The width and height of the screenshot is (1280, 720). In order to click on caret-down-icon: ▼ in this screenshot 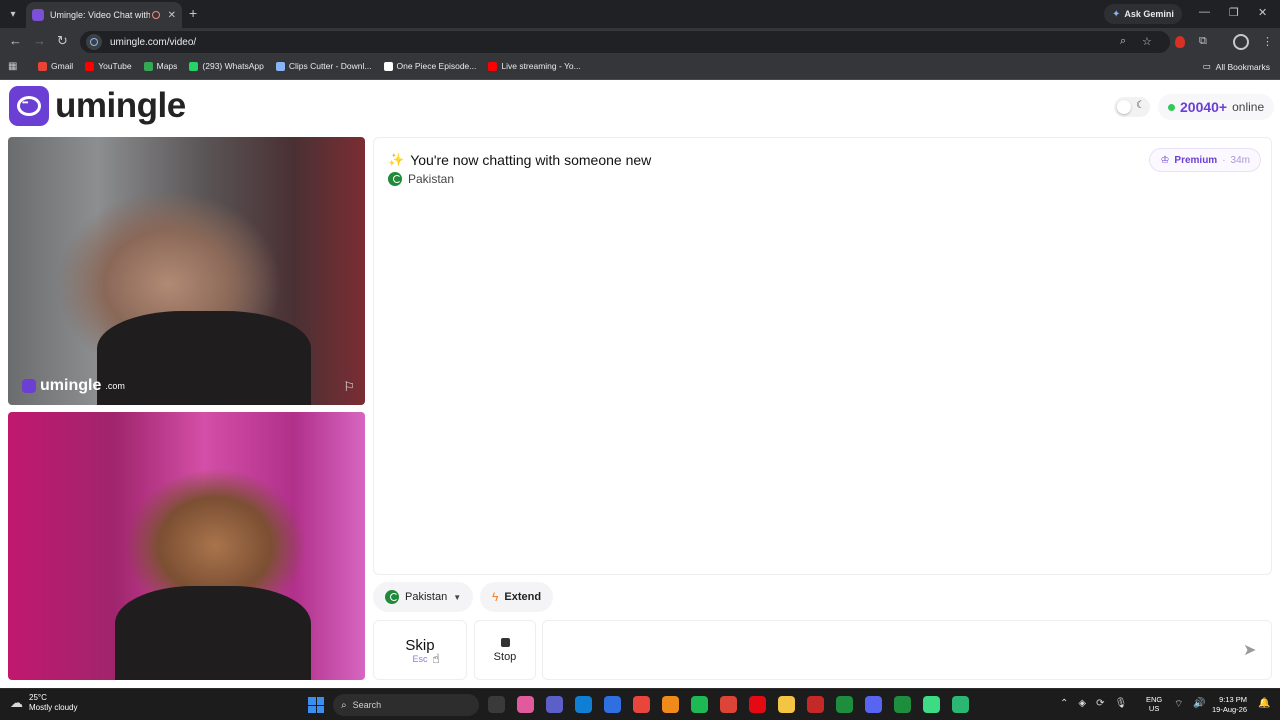, I will do `click(457, 597)`.